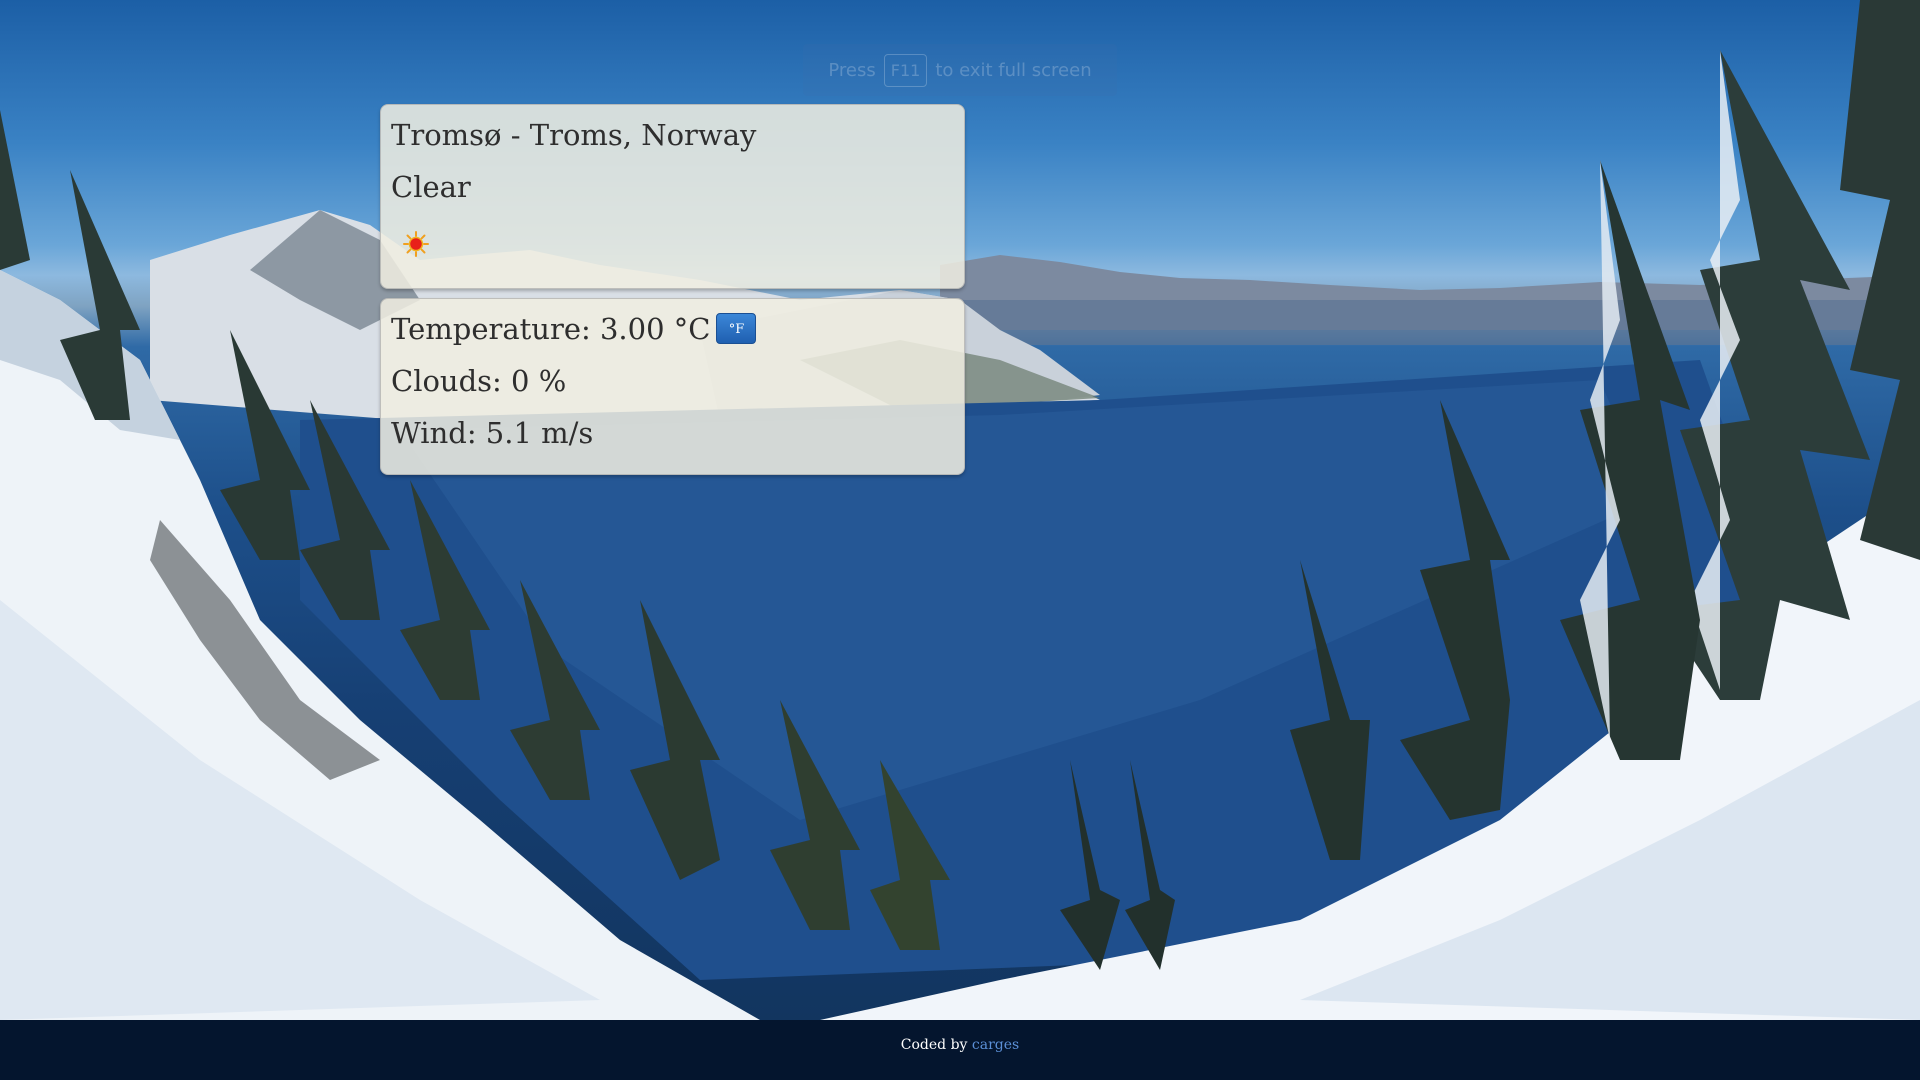 Image resolution: width=1920 pixels, height=1080 pixels. What do you see at coordinates (736, 328) in the screenshot?
I see `unit-toggle-button: °F` at bounding box center [736, 328].